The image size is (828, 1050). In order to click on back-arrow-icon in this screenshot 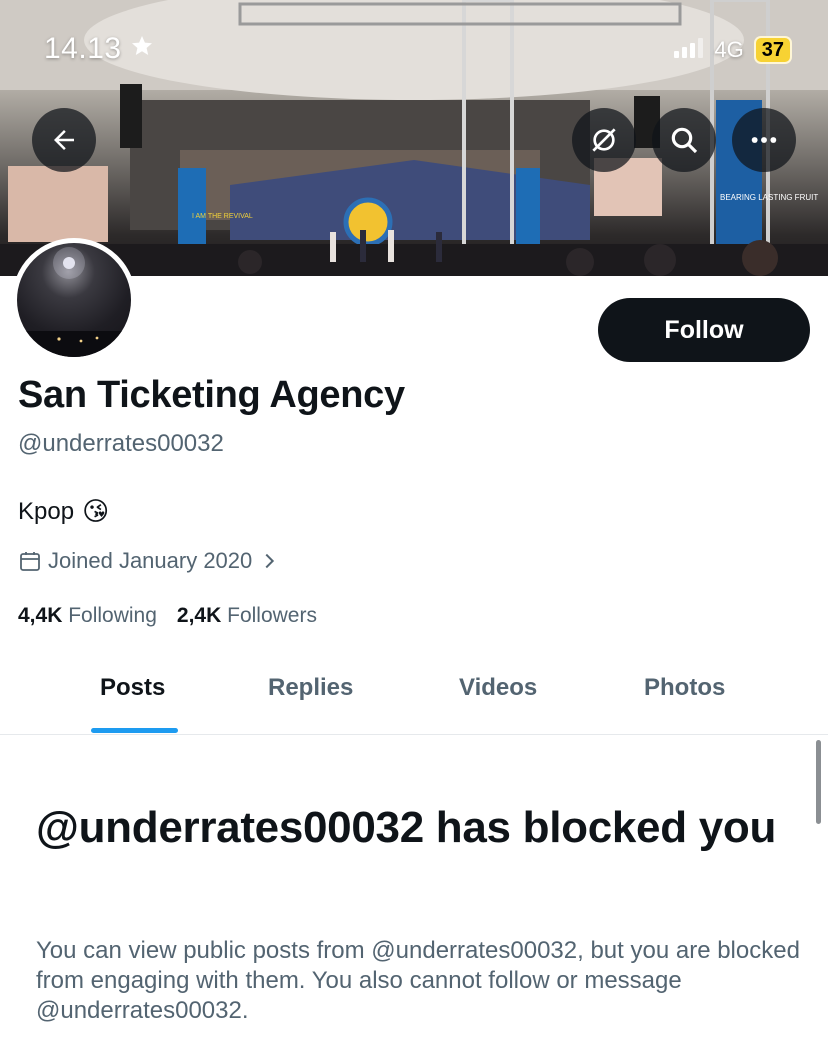, I will do `click(64, 140)`.